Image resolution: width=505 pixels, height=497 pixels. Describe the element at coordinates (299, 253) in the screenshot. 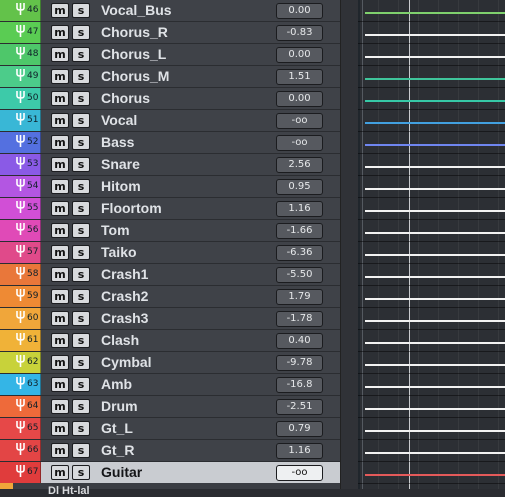

I see `volume-field: -6.36` at that location.